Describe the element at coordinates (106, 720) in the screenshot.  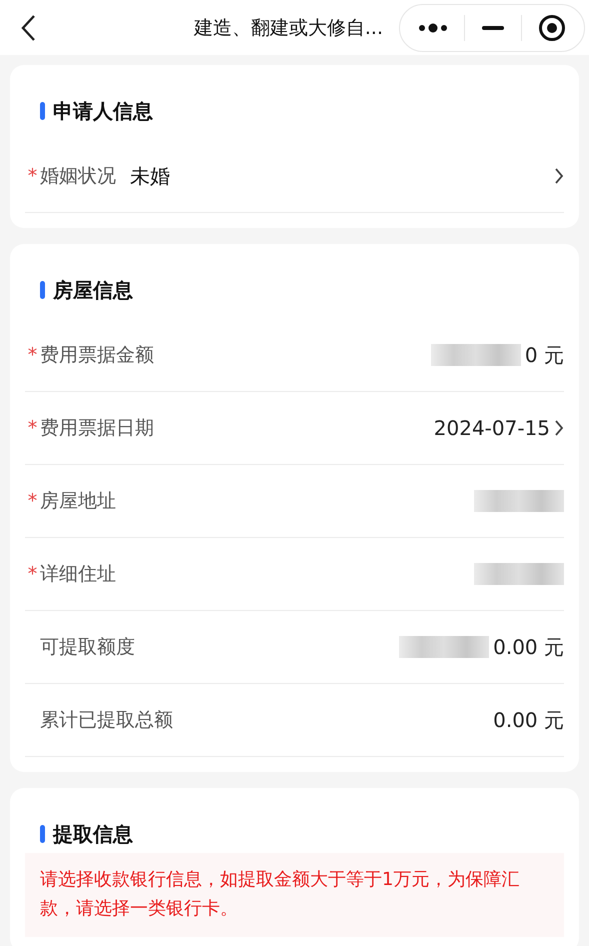
I see `field-label: 累计已提取总额` at that location.